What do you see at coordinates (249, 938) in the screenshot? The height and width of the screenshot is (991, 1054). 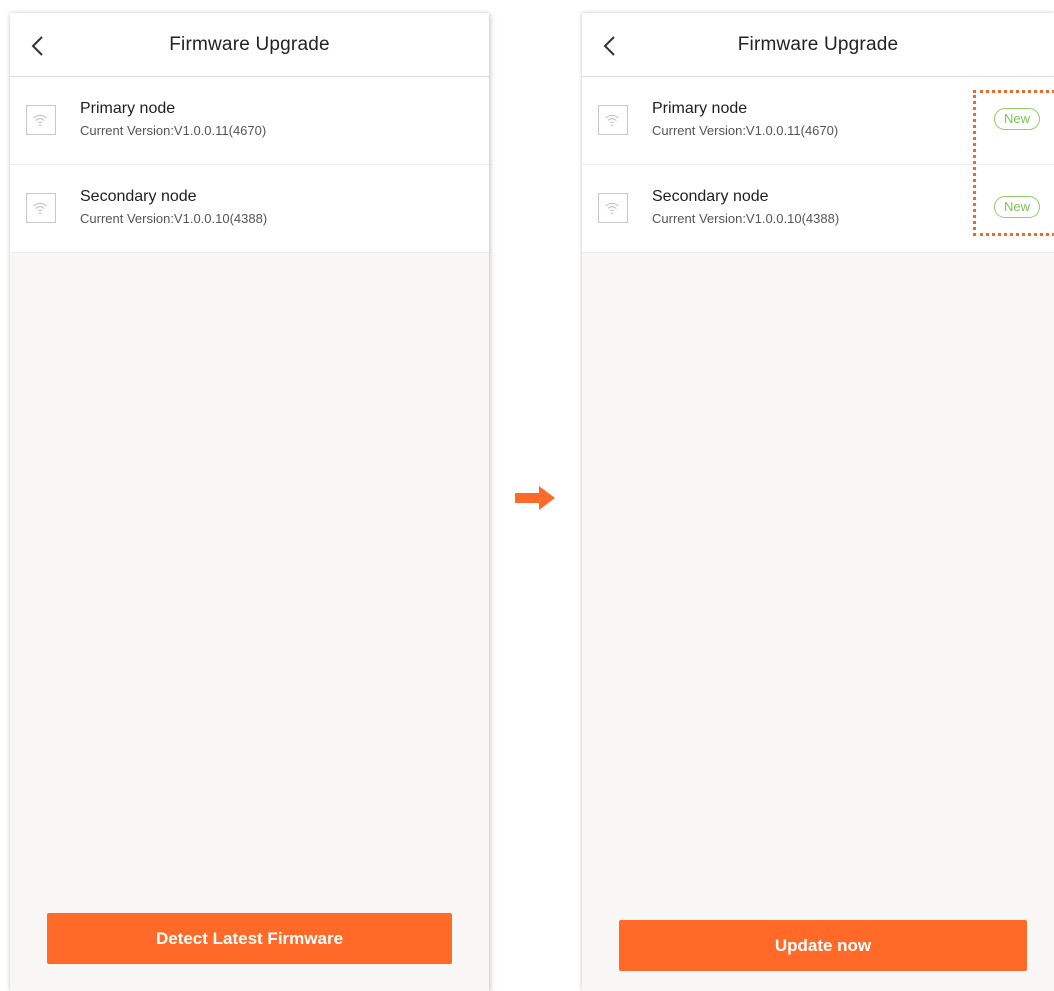 I see `detect-latest-firmware-button: Detect Latest Firmware` at bounding box center [249, 938].